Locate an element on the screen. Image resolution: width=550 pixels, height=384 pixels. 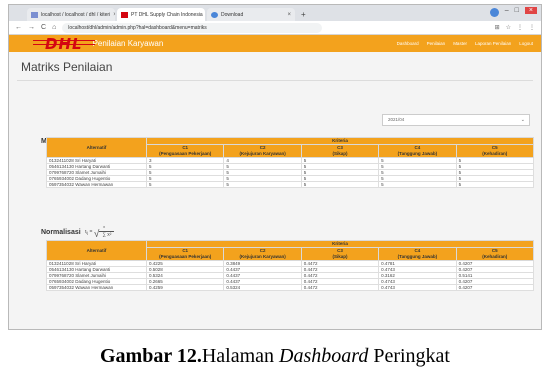
period-select-value: 2021/04 is located at coordinates (396, 119).